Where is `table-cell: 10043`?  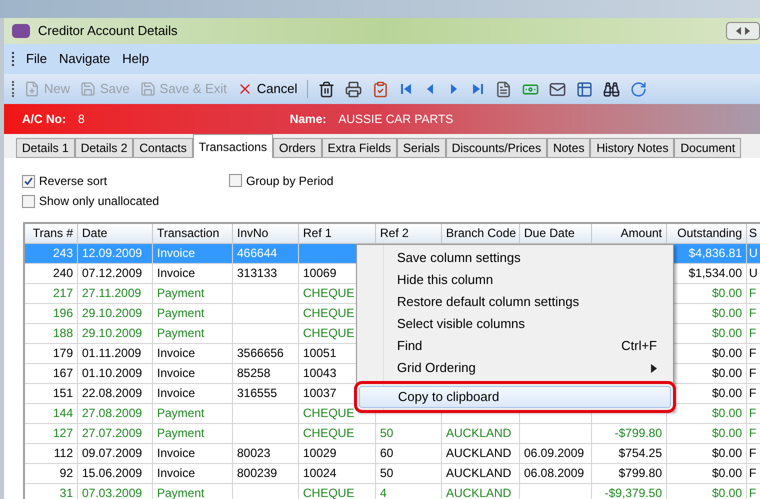 table-cell: 10043 is located at coordinates (319, 373).